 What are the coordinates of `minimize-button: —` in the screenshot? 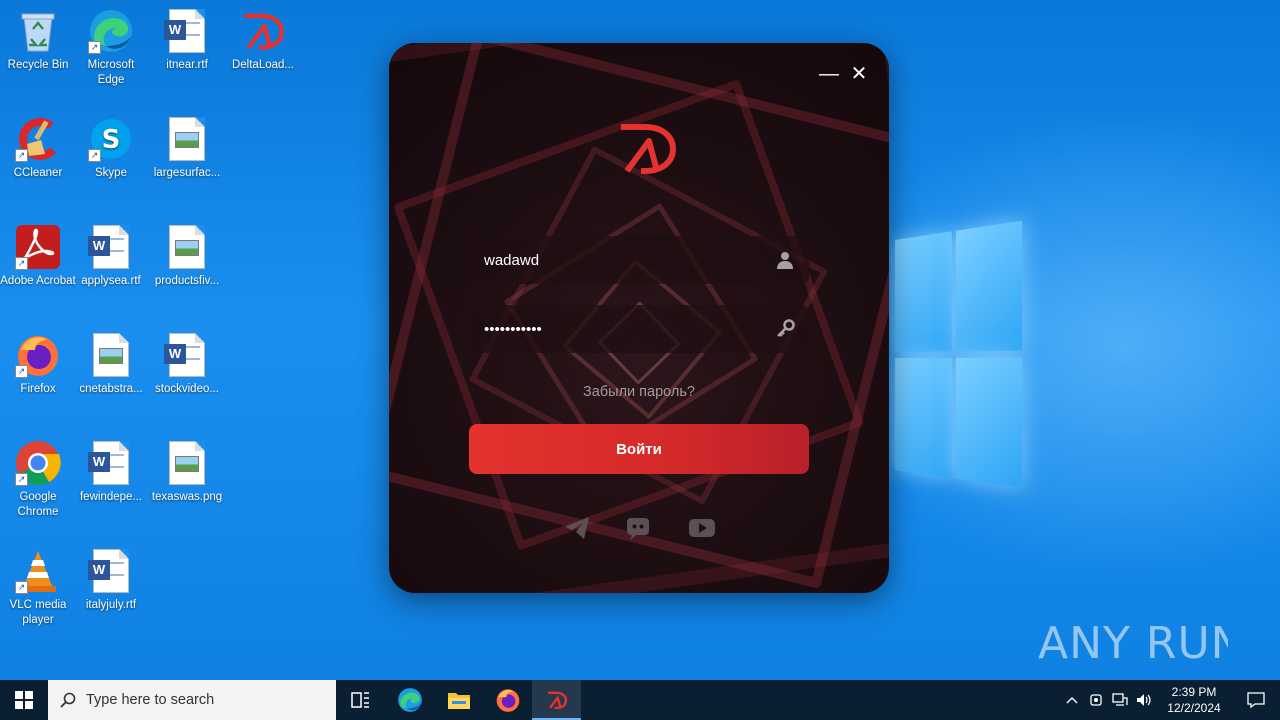 It's located at (829, 75).